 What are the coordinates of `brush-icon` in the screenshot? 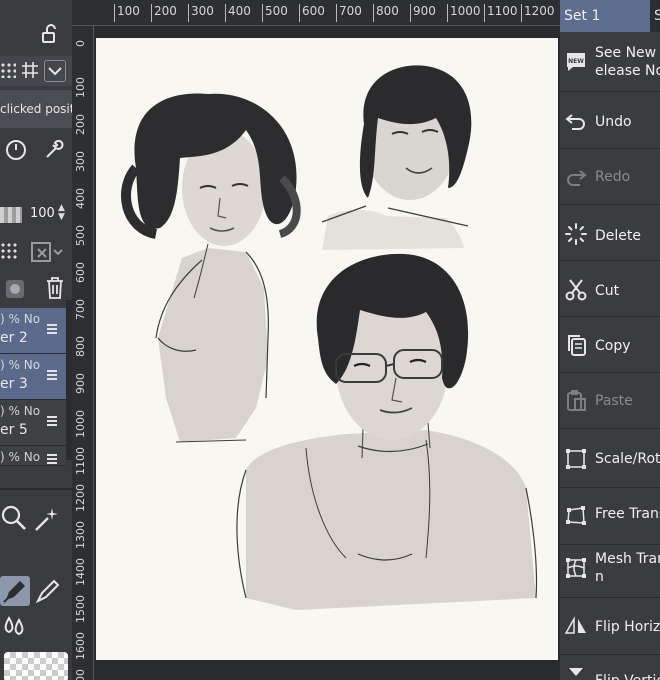 It's located at (47, 591).